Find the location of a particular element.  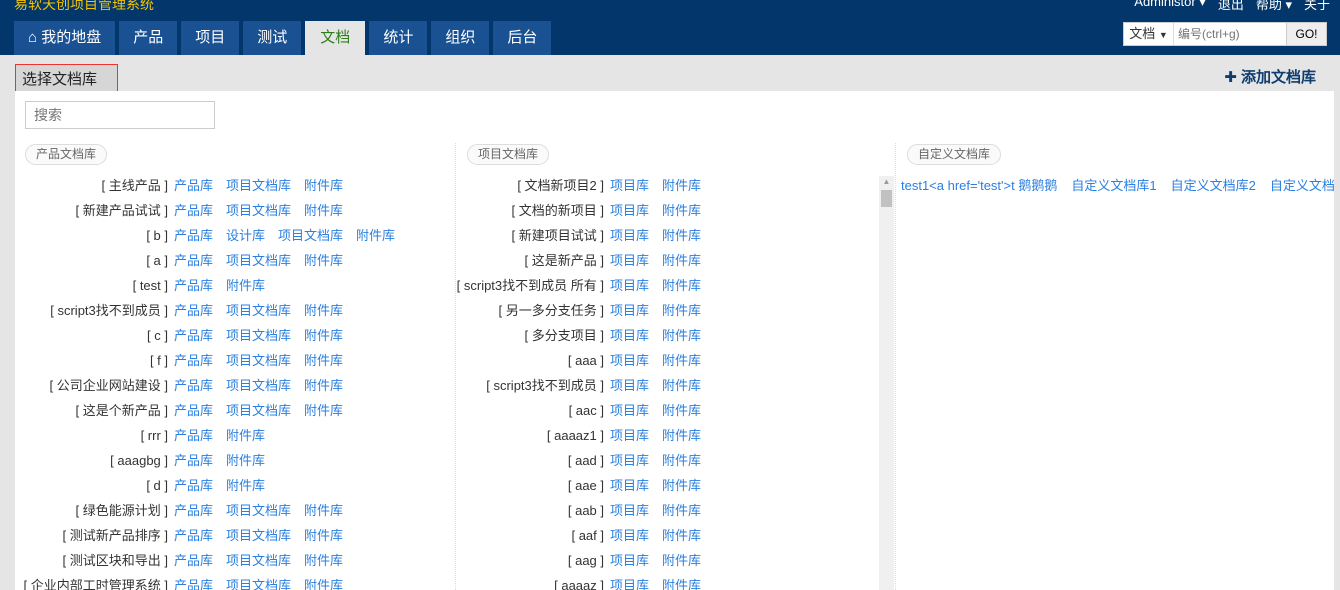

tab-2: 项目 is located at coordinates (210, 38).